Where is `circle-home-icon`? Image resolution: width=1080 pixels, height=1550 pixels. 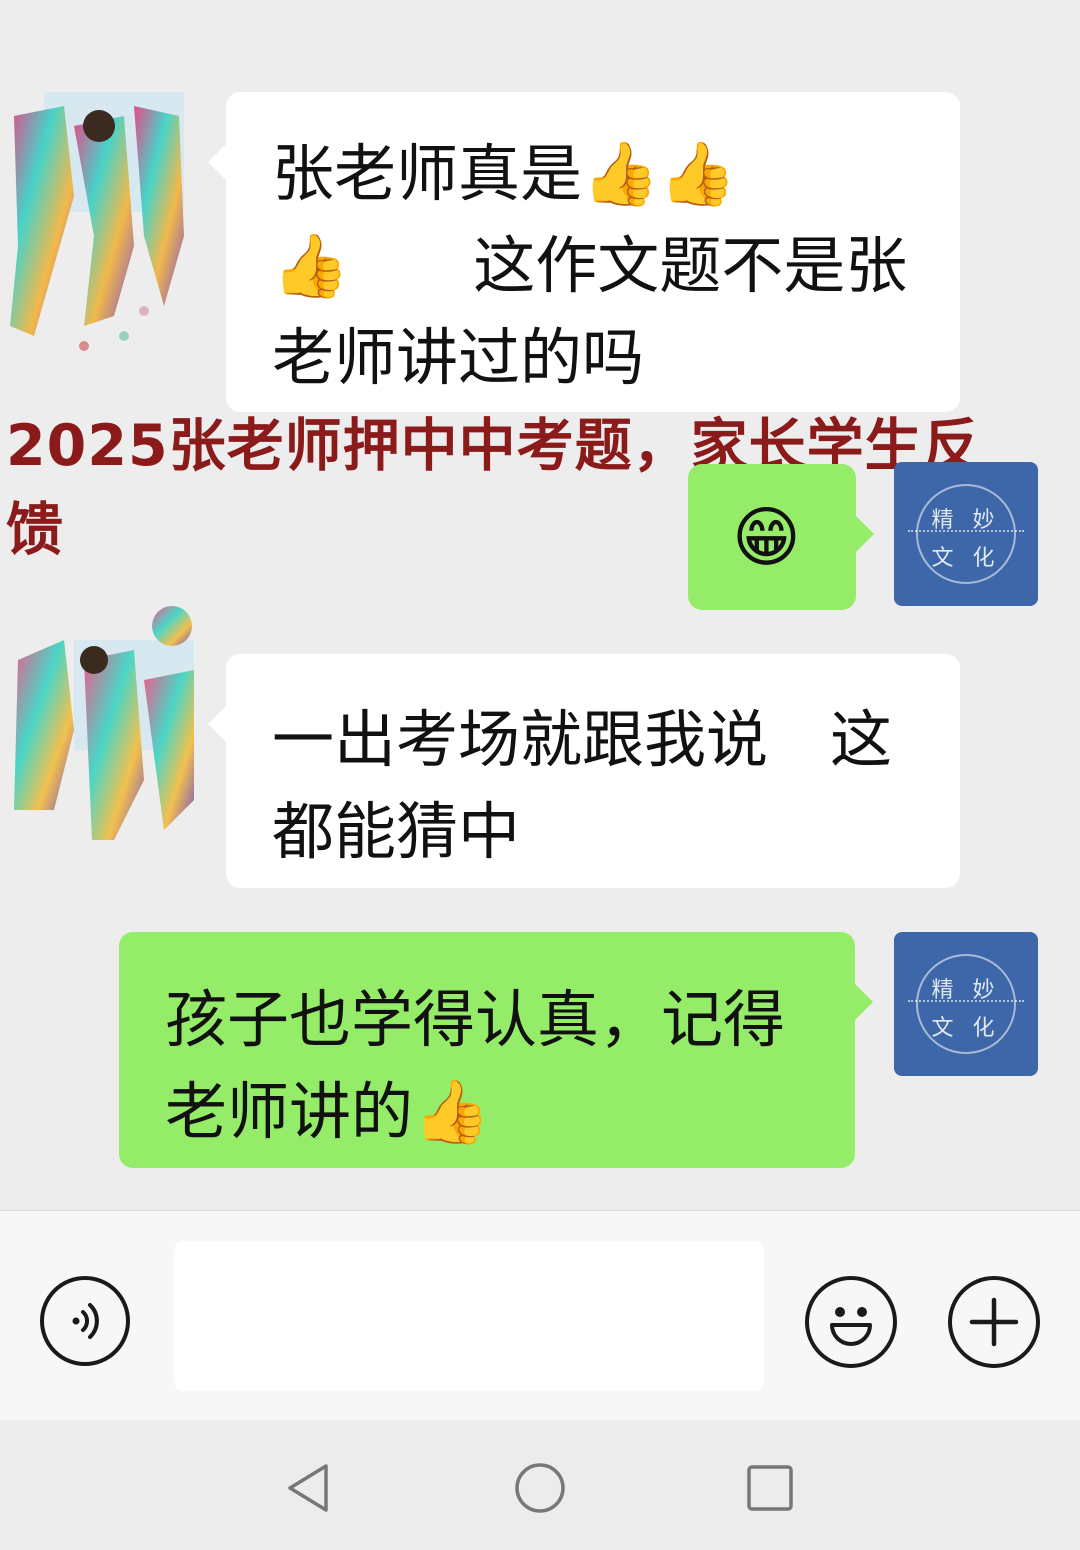 circle-home-icon is located at coordinates (540, 1488).